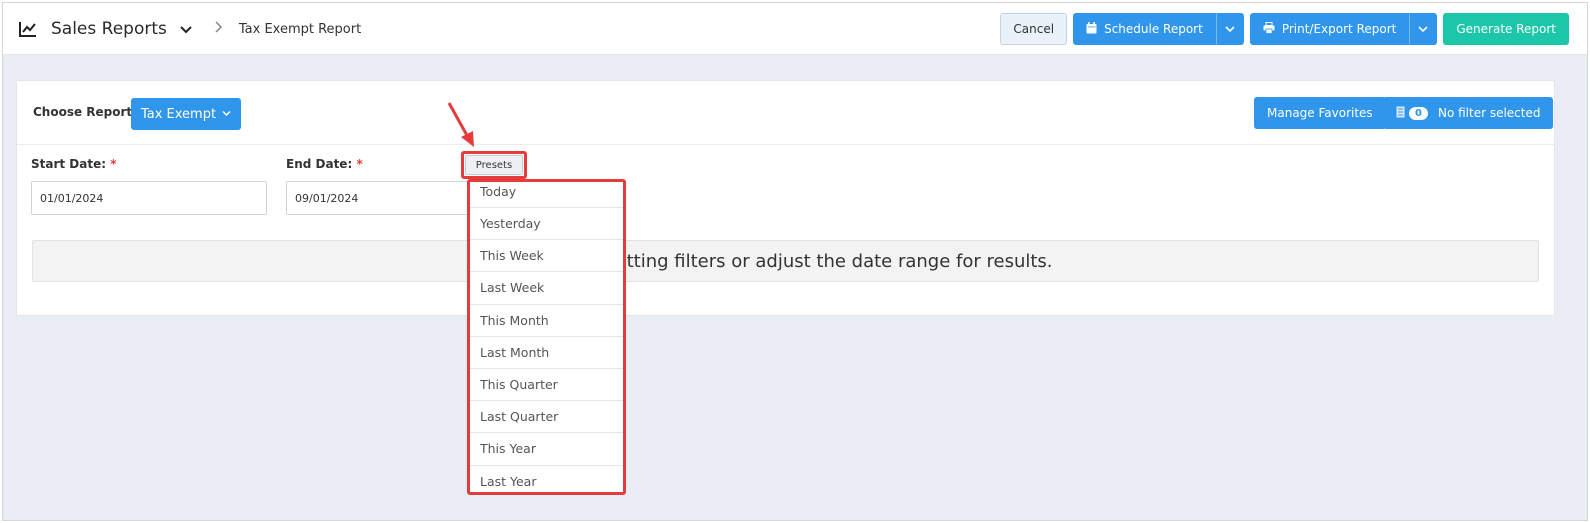 This screenshot has height=523, width=1590. I want to click on selected-report-label: Tax Exempt, so click(178, 114).